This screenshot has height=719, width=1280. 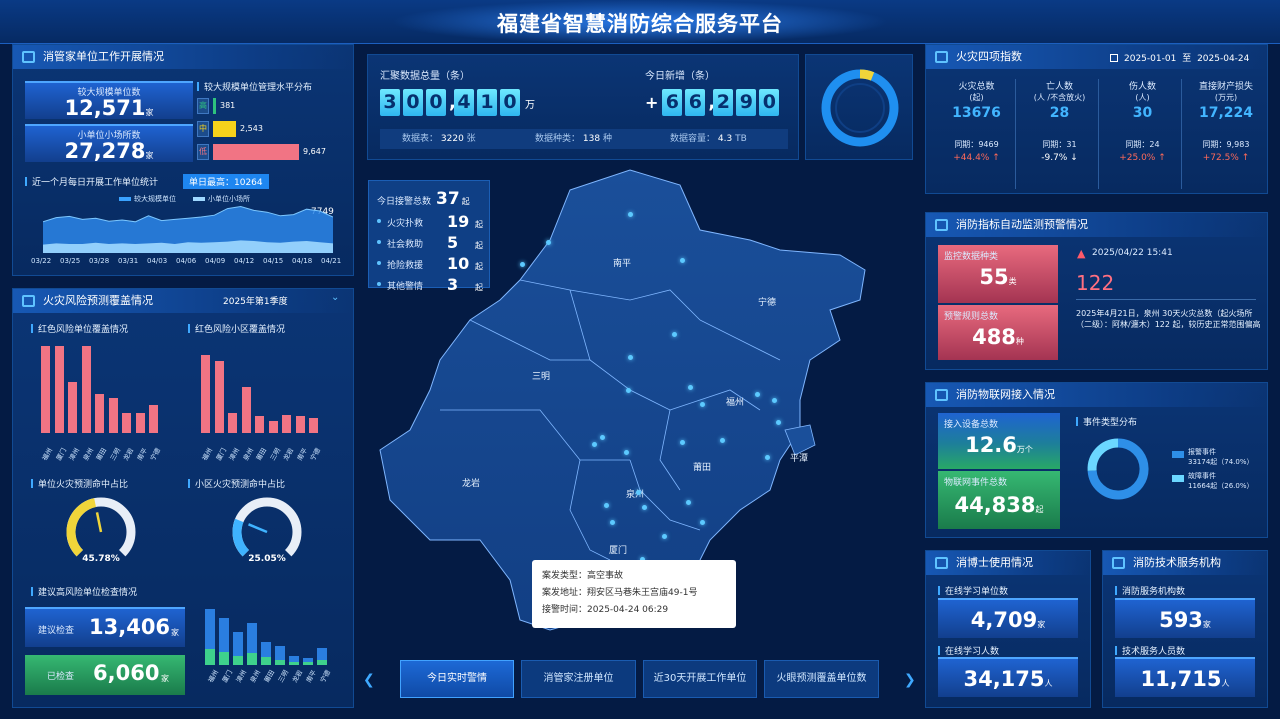 I want to click on alert-value: 122, so click(x=1095, y=283).